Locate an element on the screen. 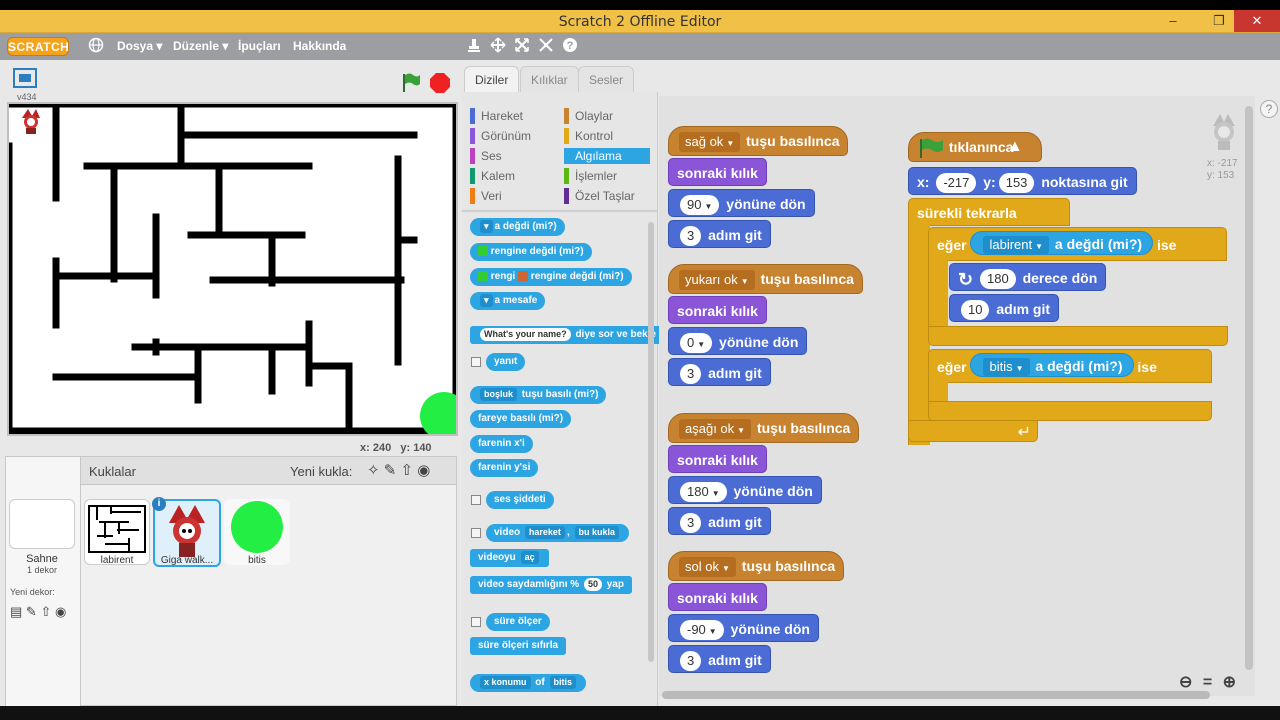 This screenshot has height=720, width=1280. camera-backdrop-icon: ◉ is located at coordinates (60, 611).